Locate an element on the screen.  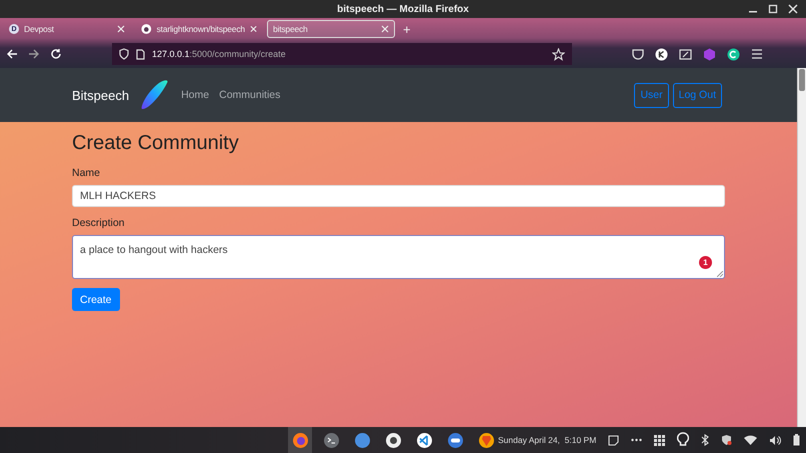
forward-icon is located at coordinates (34, 54).